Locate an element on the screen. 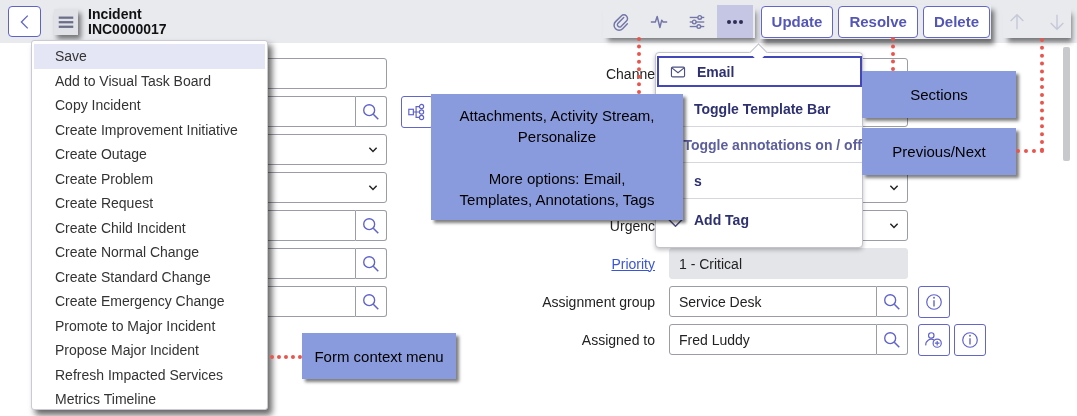 This screenshot has height=416, width=1077. field-label-link: Priority is located at coordinates (633, 263).